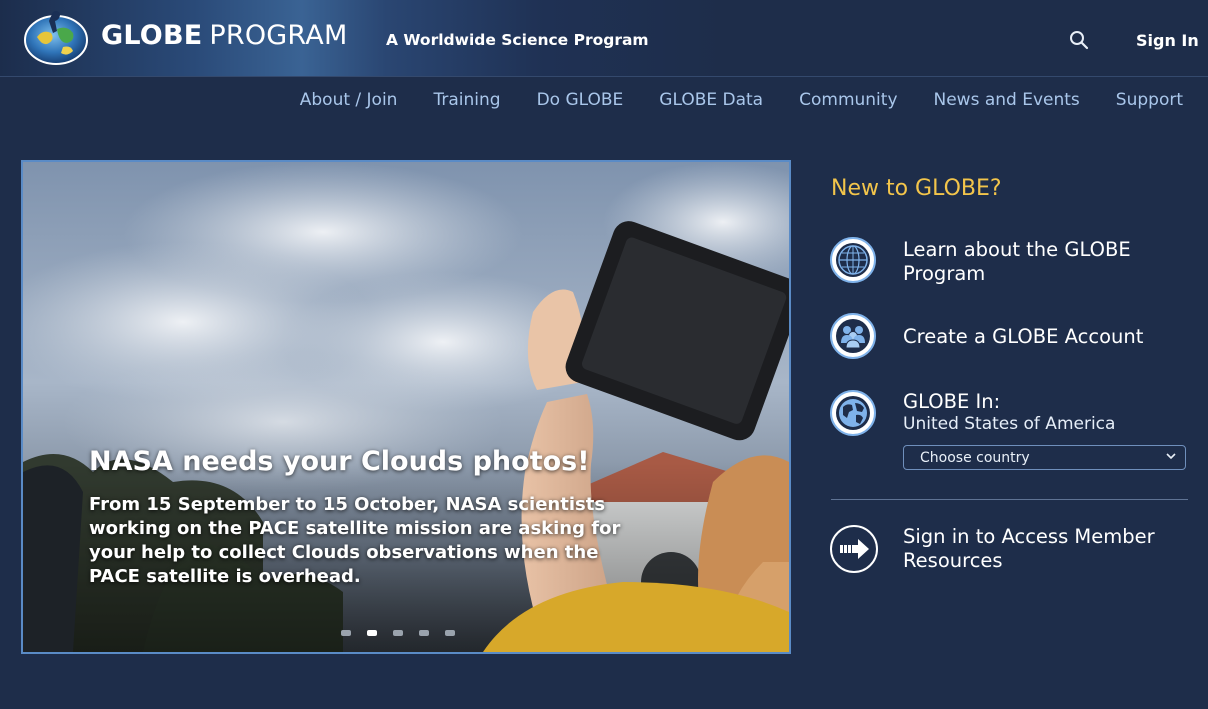 This screenshot has height=709, width=1208. Describe the element at coordinates (152, 35) in the screenshot. I see `brand-bold: GLOBE` at that location.